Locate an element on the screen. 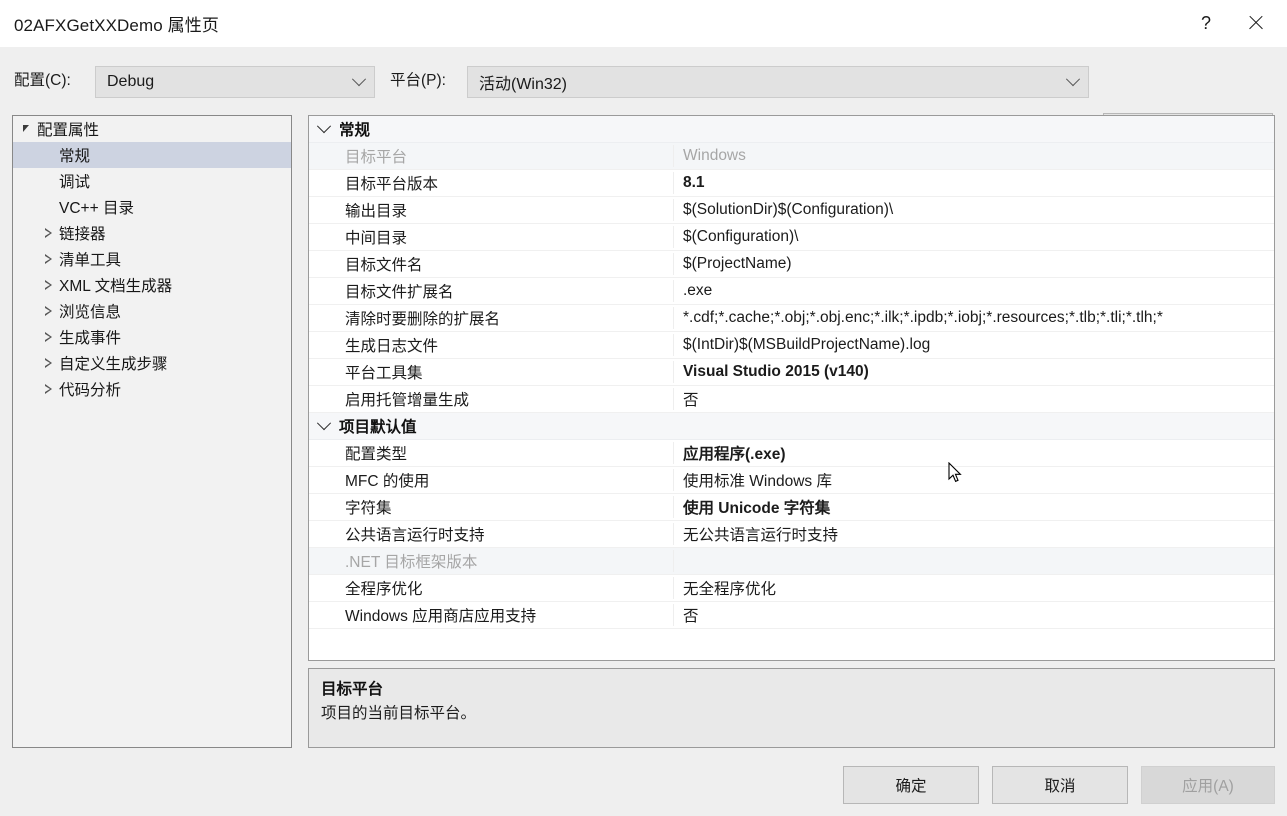  property-name: 全程序优化 is located at coordinates (491, 588).